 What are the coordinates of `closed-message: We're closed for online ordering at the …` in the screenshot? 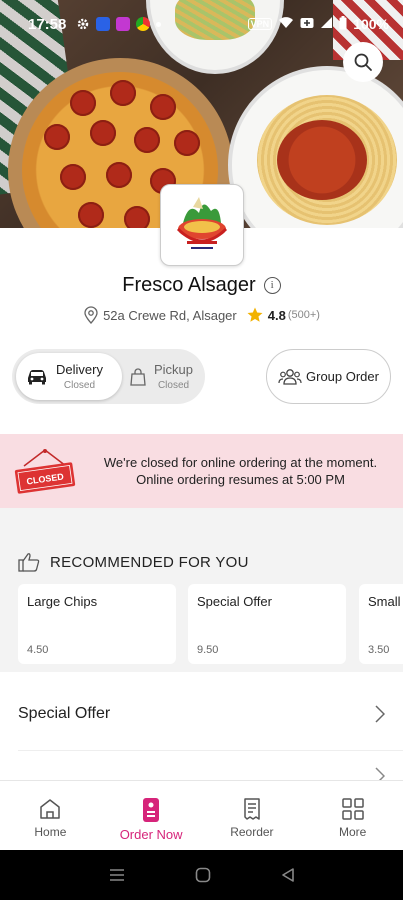 It's located at (240, 471).